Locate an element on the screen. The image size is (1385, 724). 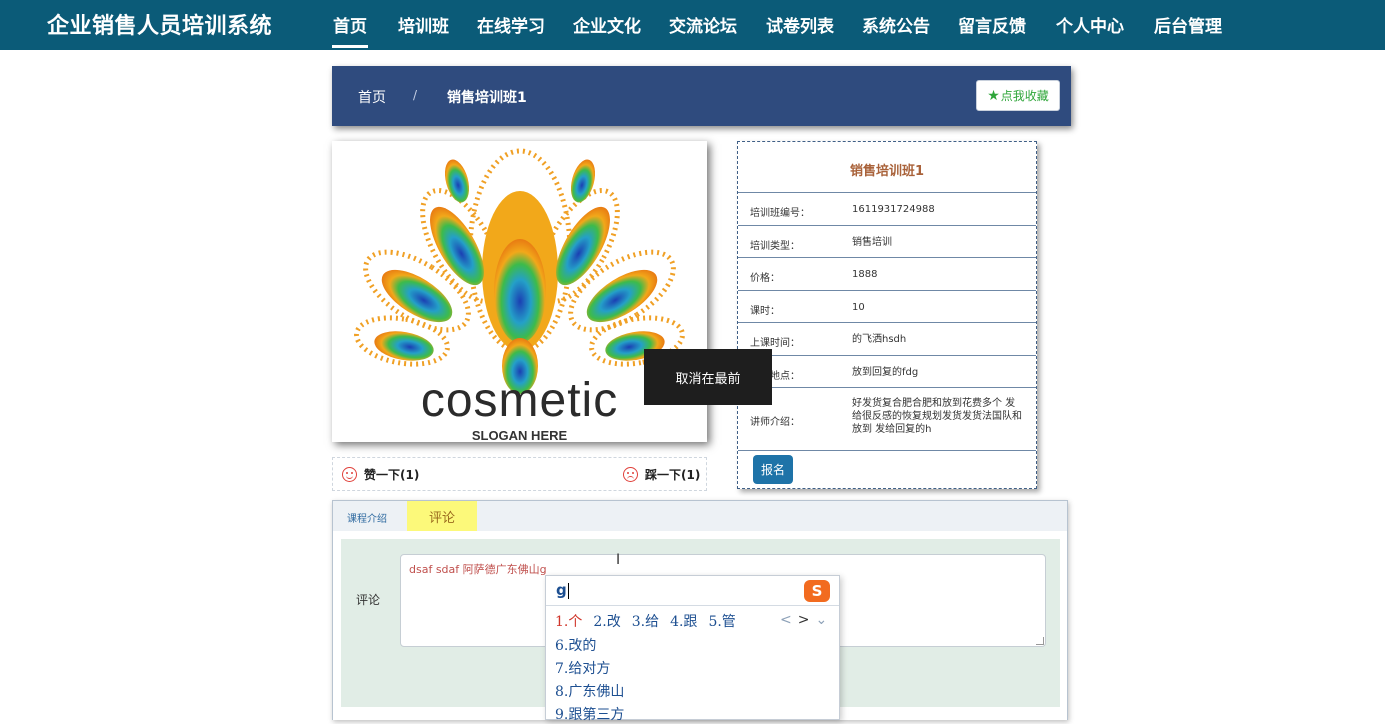
info-row-type: 培训类型： 销售培训 is located at coordinates (887, 241).